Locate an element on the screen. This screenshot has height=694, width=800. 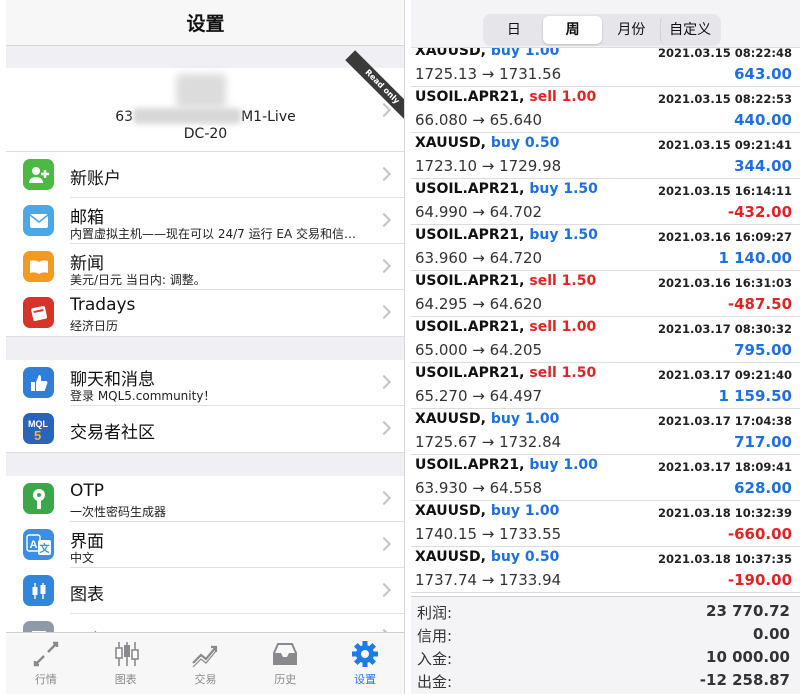
summary-deposit: 入金: 10 000.00 is located at coordinates (603, 658).